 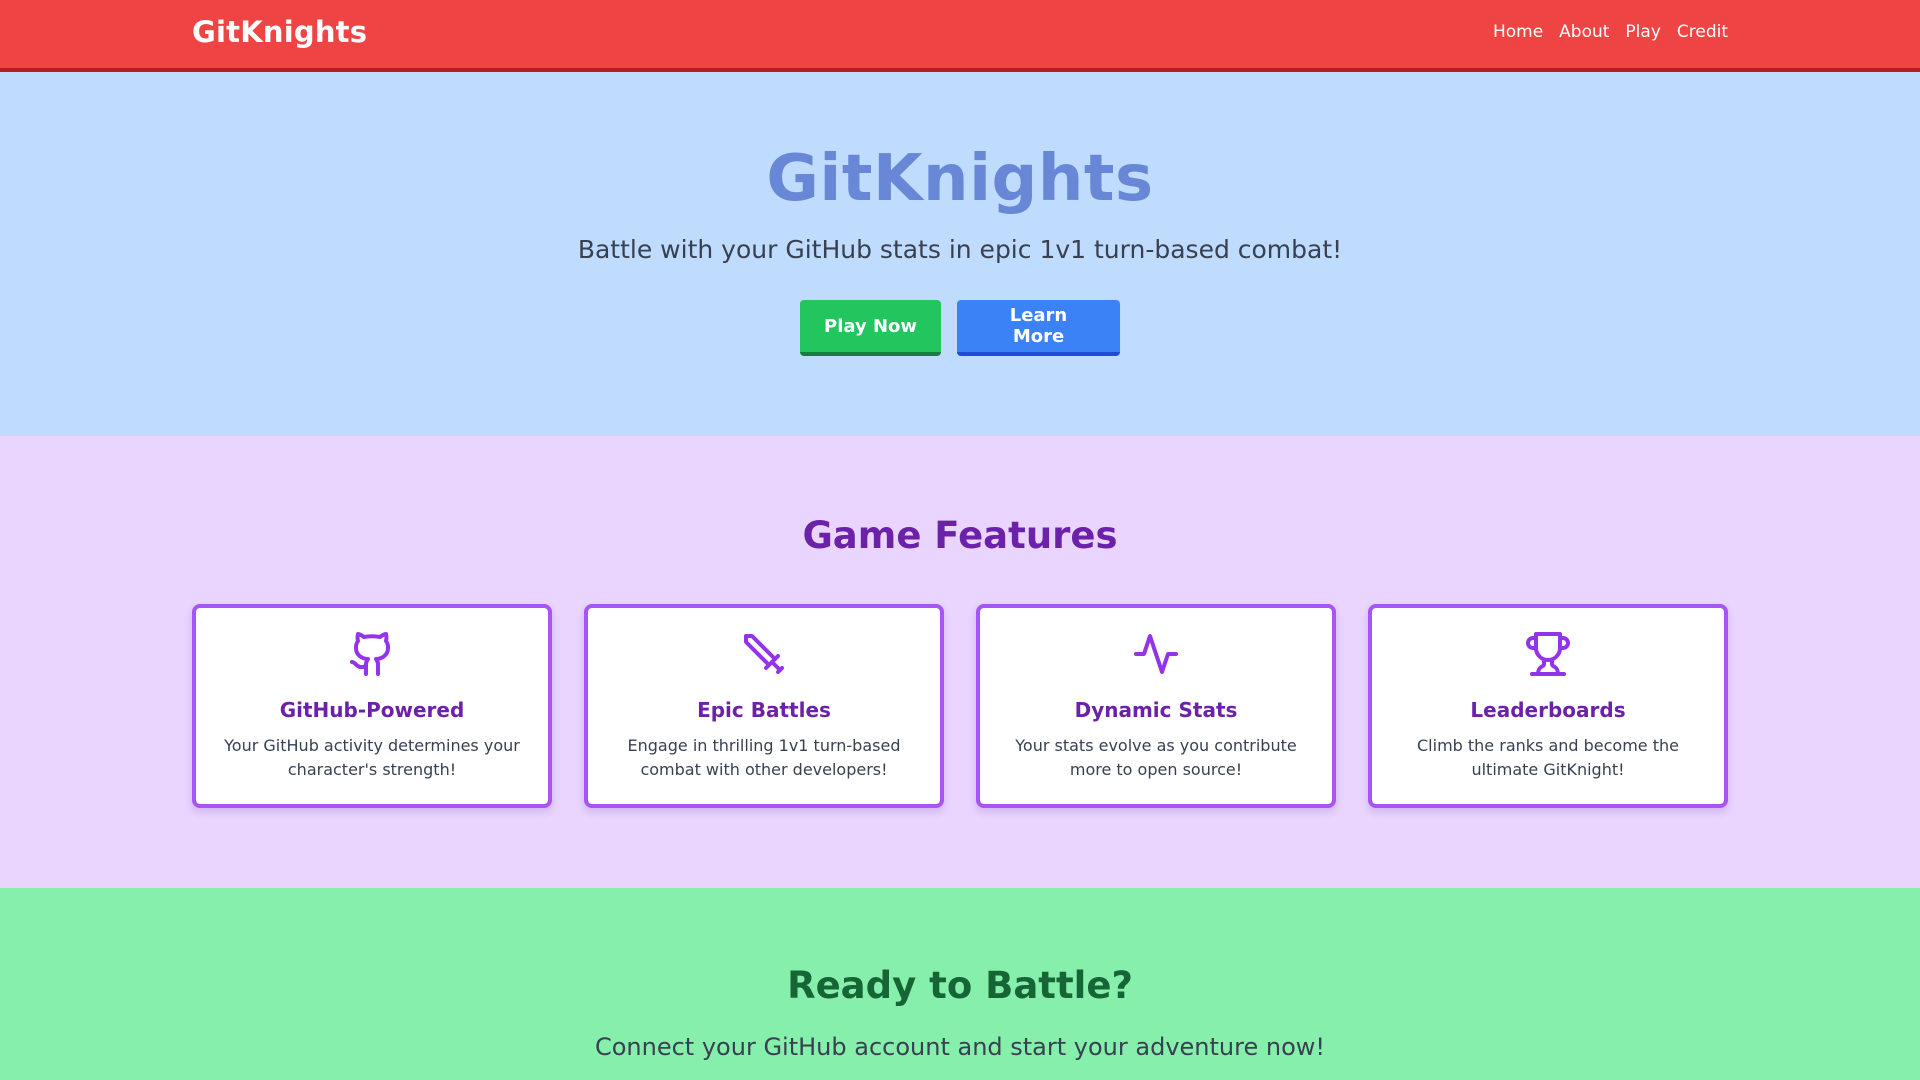 I want to click on nav-link-home: Home, so click(x=1518, y=32).